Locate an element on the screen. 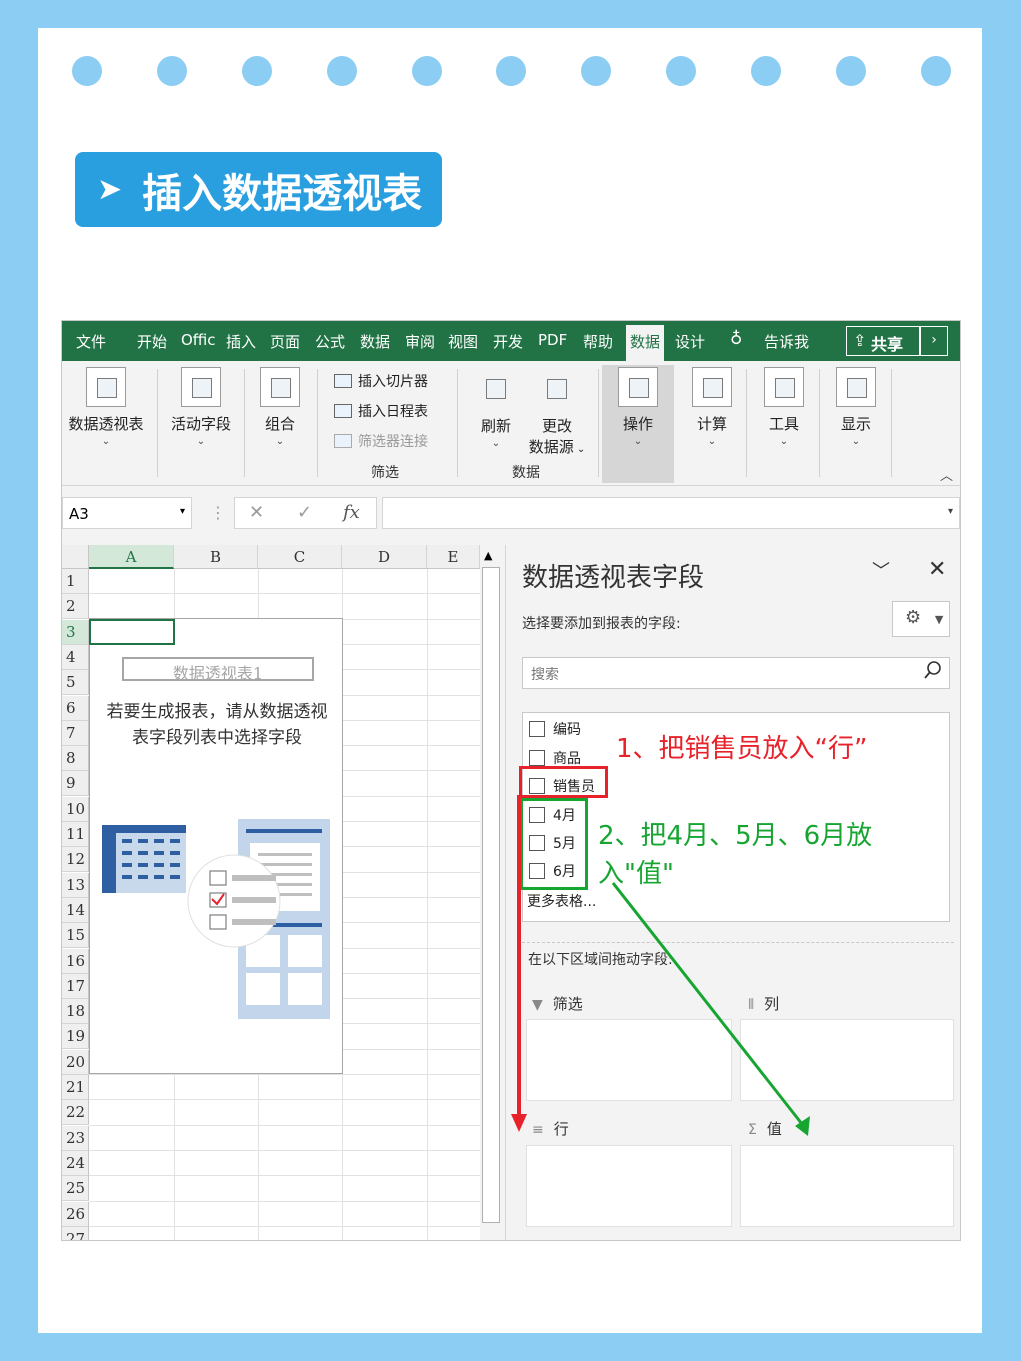  grid-line is located at coordinates (284, 1125).